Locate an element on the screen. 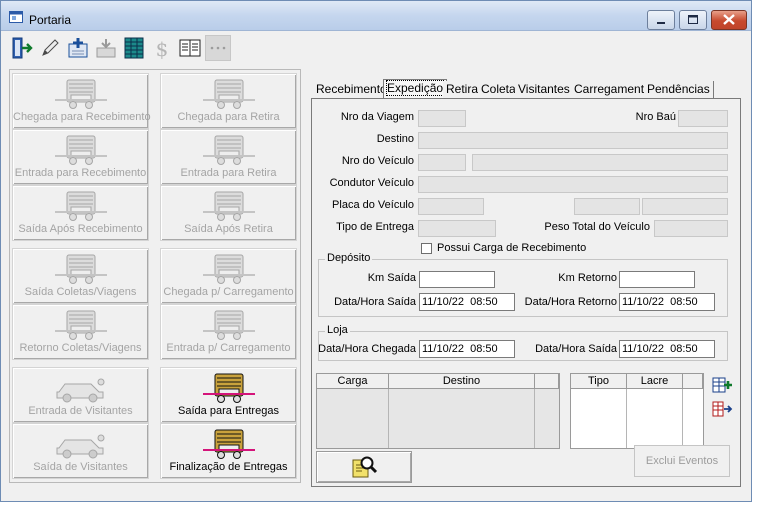  peso-total-field is located at coordinates (691, 228).